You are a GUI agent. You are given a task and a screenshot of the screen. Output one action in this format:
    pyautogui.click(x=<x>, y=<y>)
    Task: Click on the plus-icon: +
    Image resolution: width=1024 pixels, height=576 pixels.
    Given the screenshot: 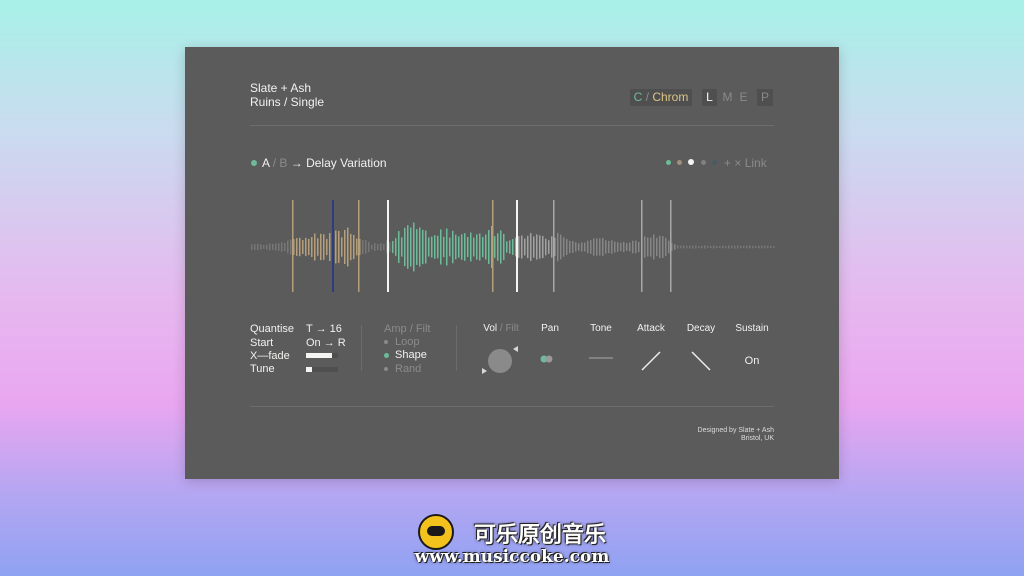 What is the action you would take?
    pyautogui.click(x=727, y=163)
    